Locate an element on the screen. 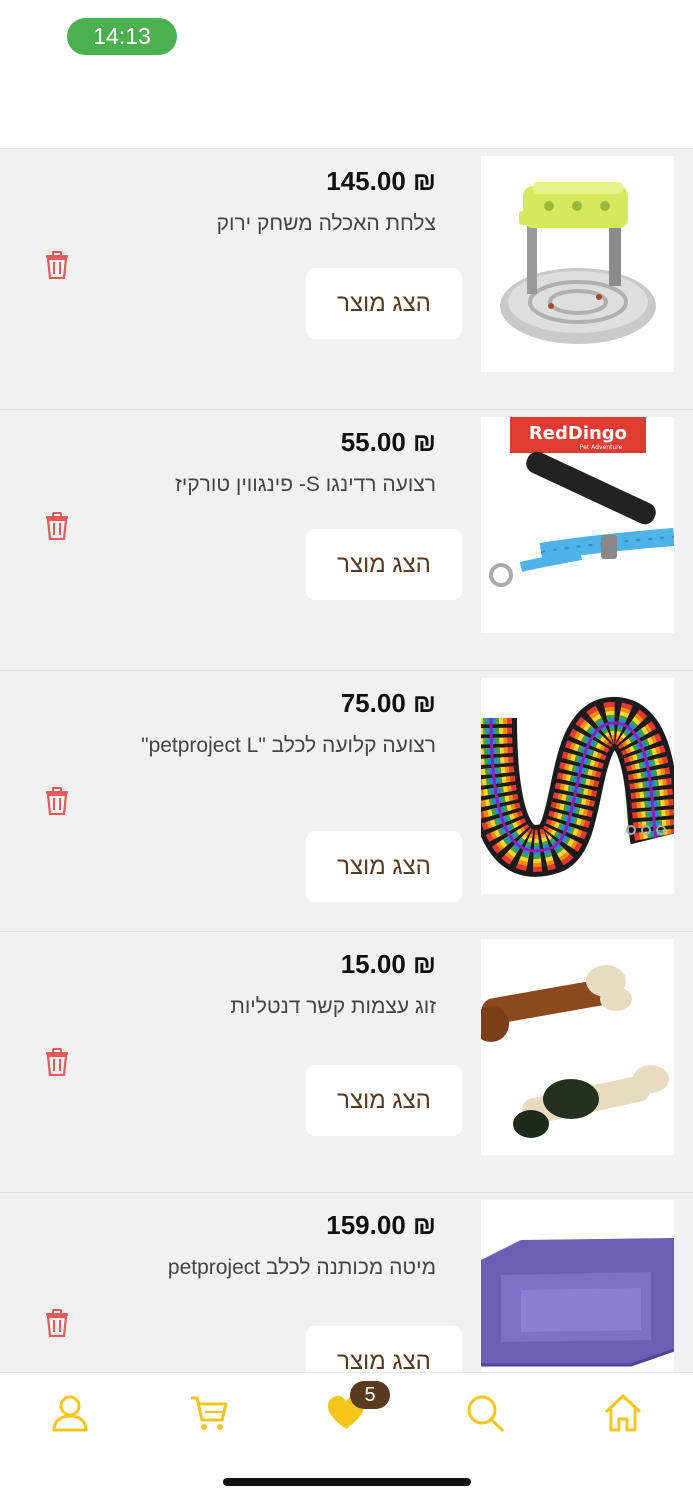  home-icon is located at coordinates (623, 1413).